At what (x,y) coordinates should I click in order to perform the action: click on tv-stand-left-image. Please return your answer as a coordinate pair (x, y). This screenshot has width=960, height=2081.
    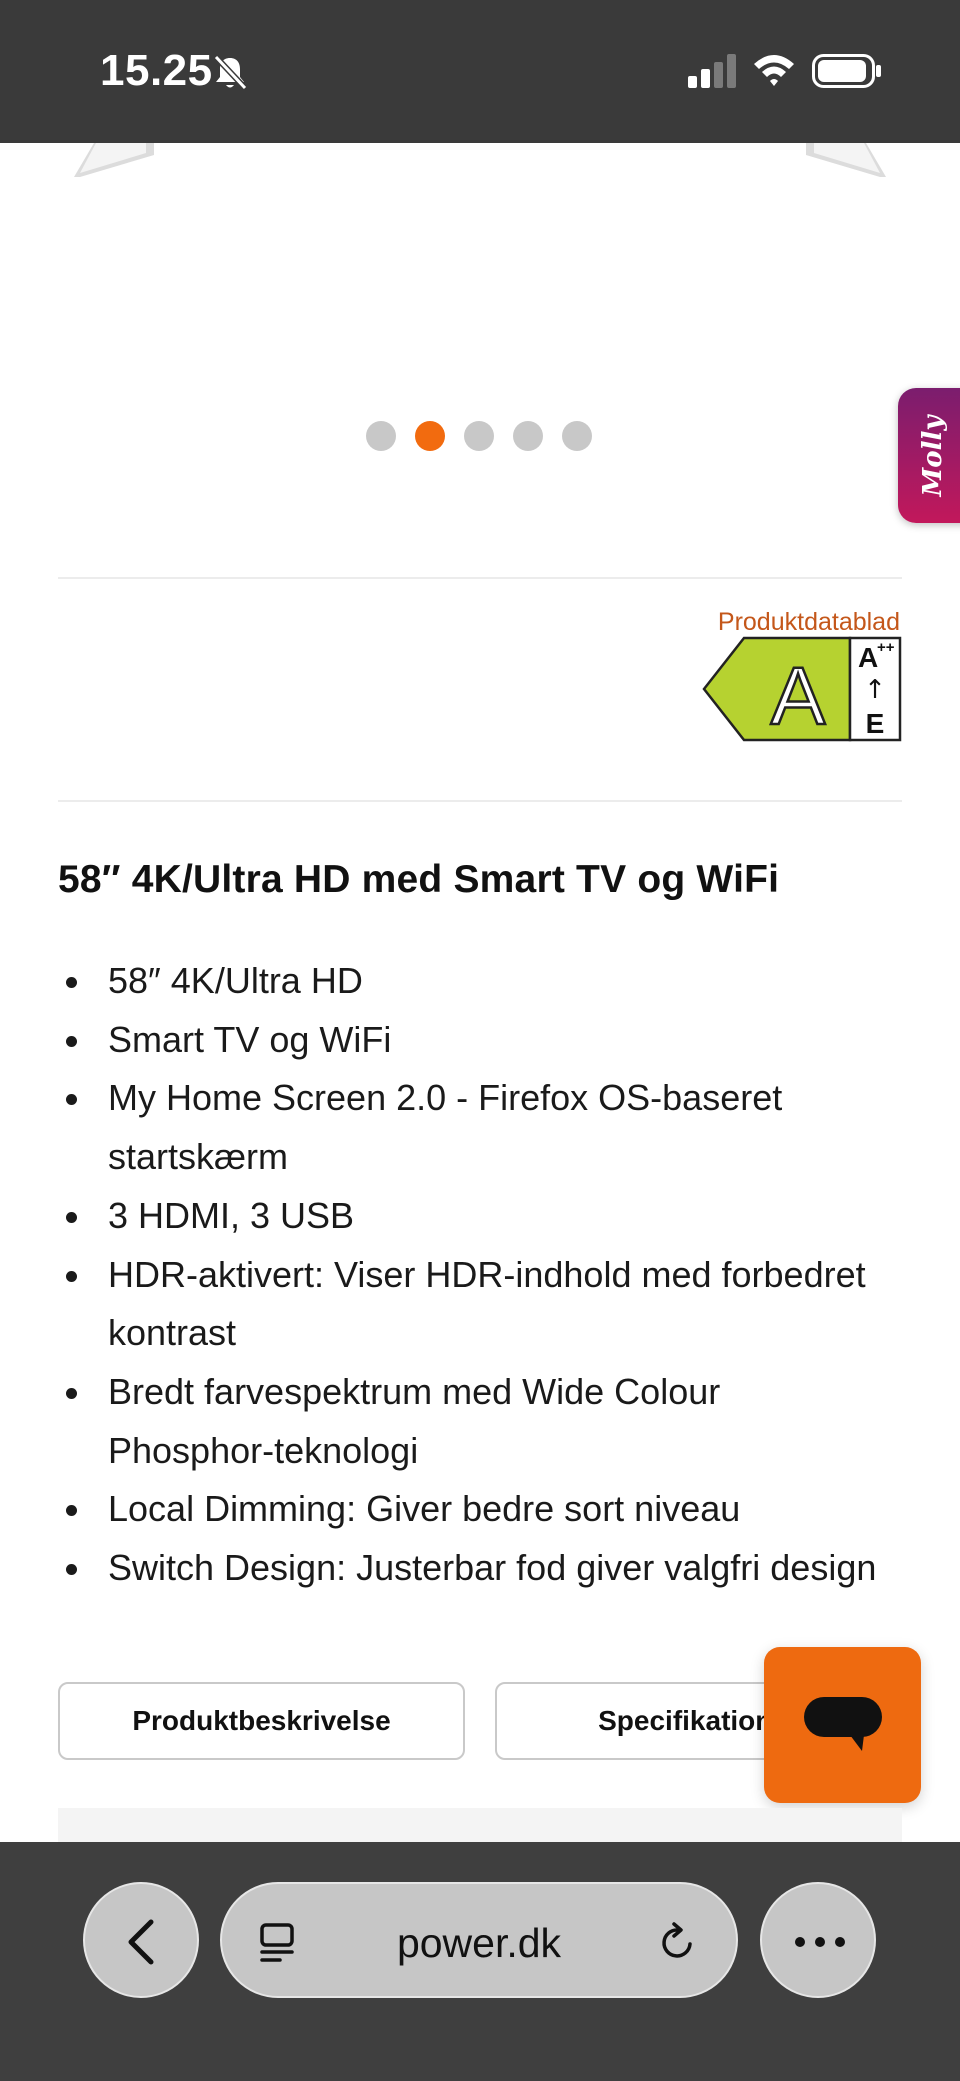
    Looking at the image, I should click on (114, 160).